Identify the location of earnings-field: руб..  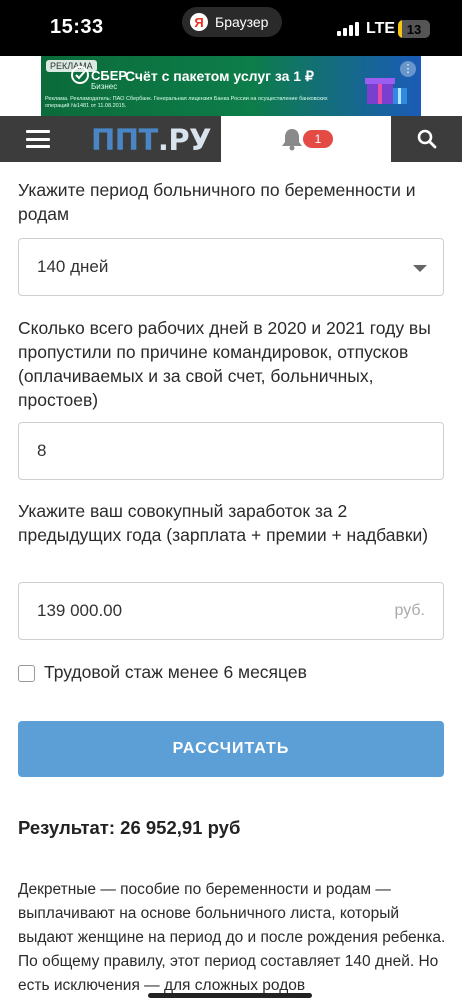
(231, 611).